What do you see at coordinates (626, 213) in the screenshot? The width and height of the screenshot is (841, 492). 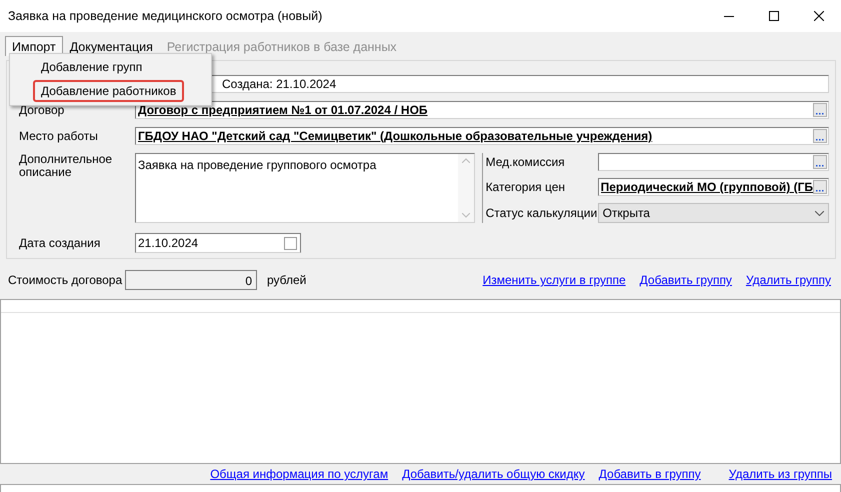 I see `dropdown-value: Открыта` at bounding box center [626, 213].